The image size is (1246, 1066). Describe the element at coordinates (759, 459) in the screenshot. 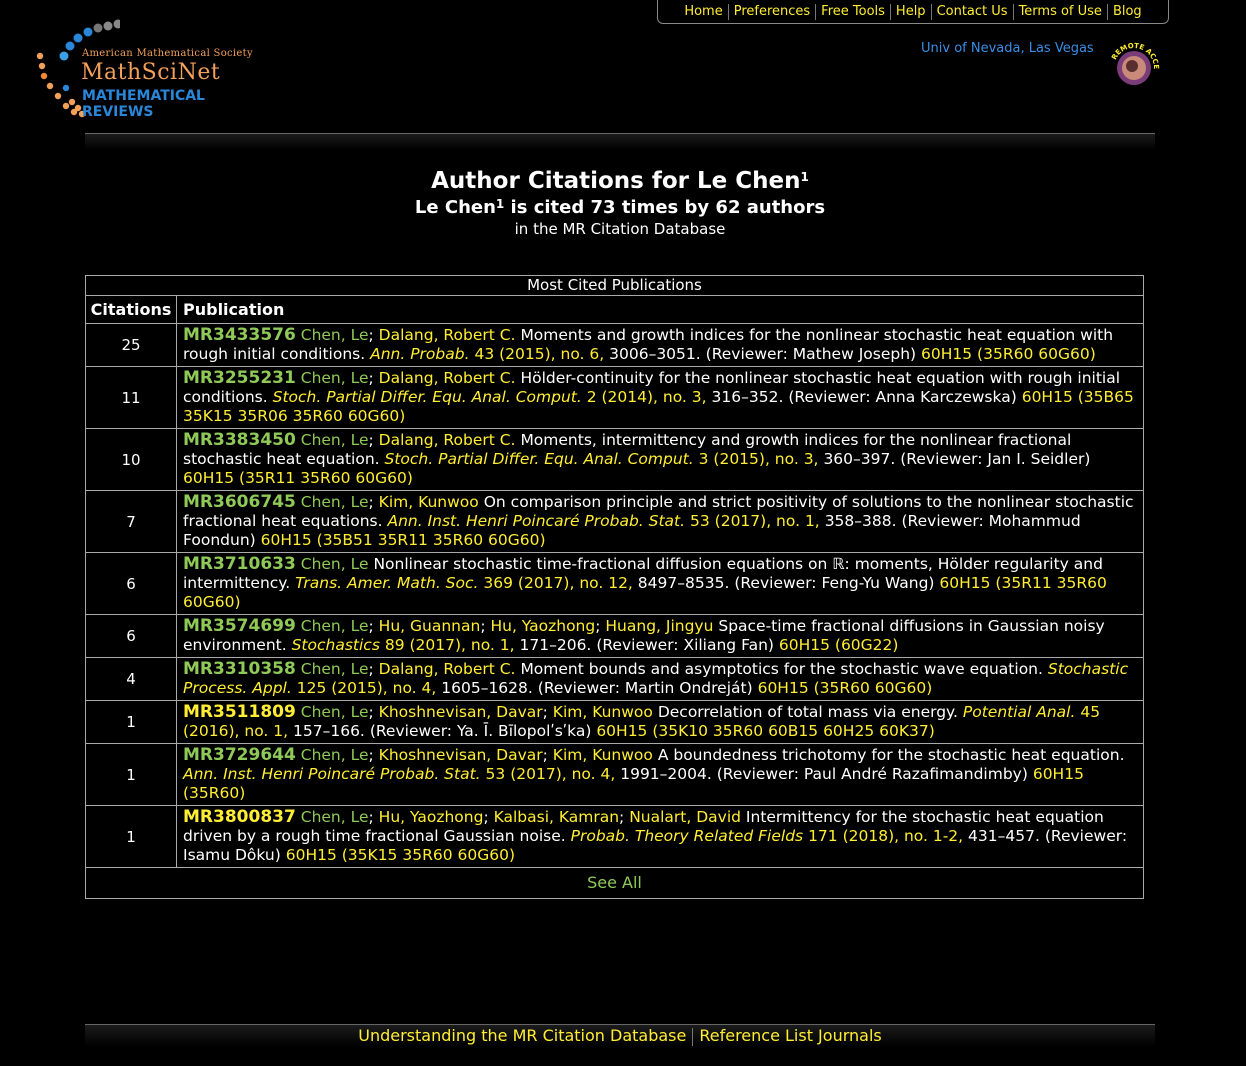

I see `journal-issue-link: 3 (2015), no. 3,` at that location.